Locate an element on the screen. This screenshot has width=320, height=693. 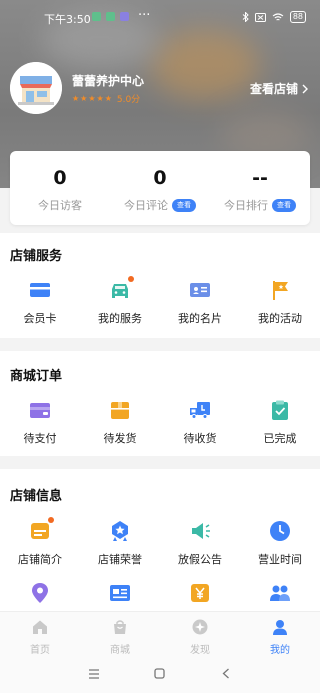
notification-icons is located at coordinates (110, 16).